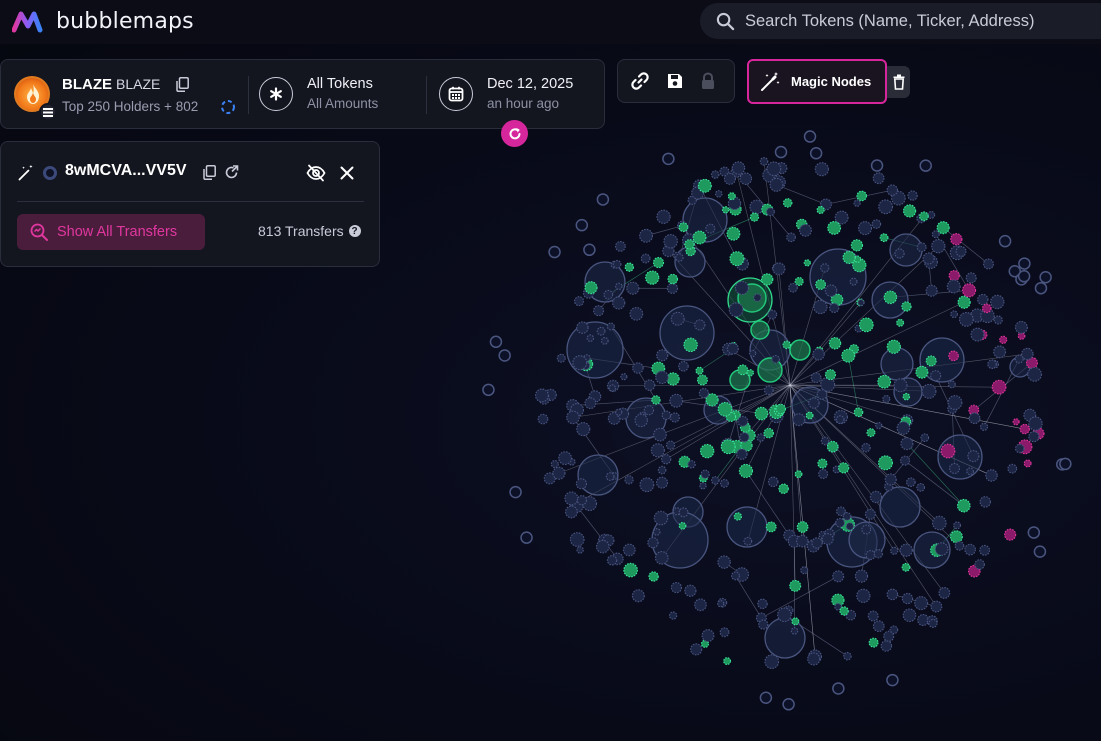  What do you see at coordinates (514, 133) in the screenshot?
I see `refresh-button` at bounding box center [514, 133].